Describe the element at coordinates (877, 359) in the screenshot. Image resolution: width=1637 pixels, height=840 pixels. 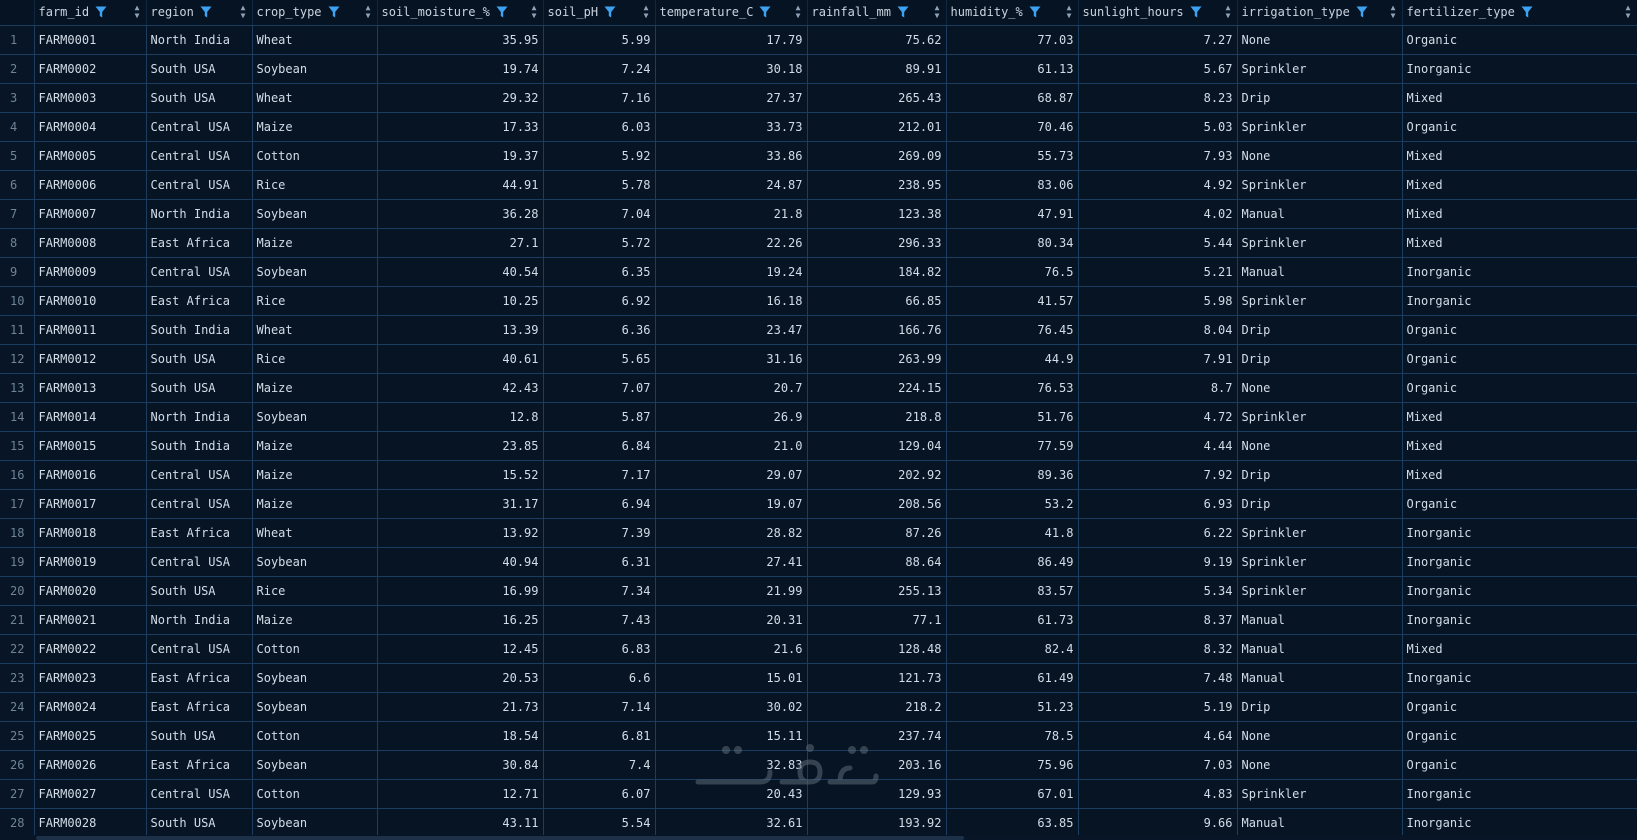
I see `table-cell: 263.99` at that location.